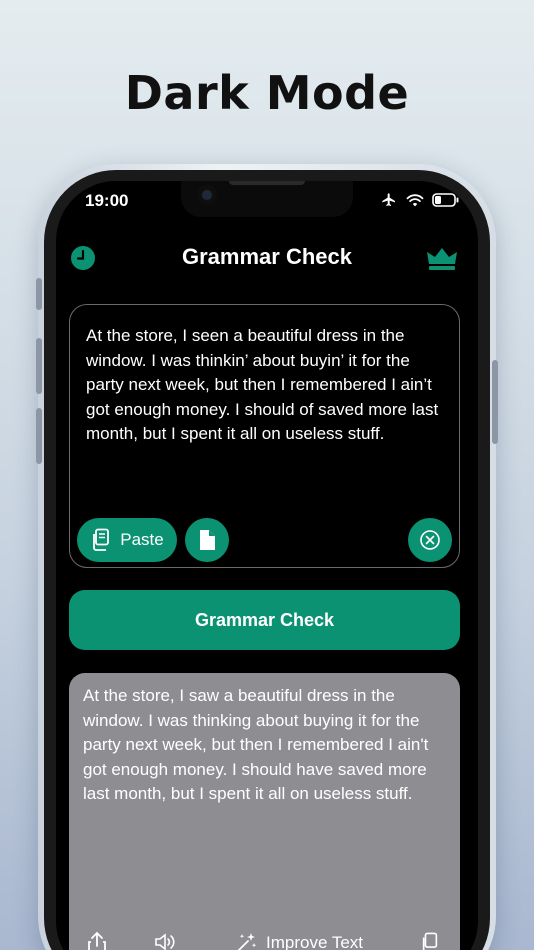  I want to click on paste-button: Paste, so click(127, 540).